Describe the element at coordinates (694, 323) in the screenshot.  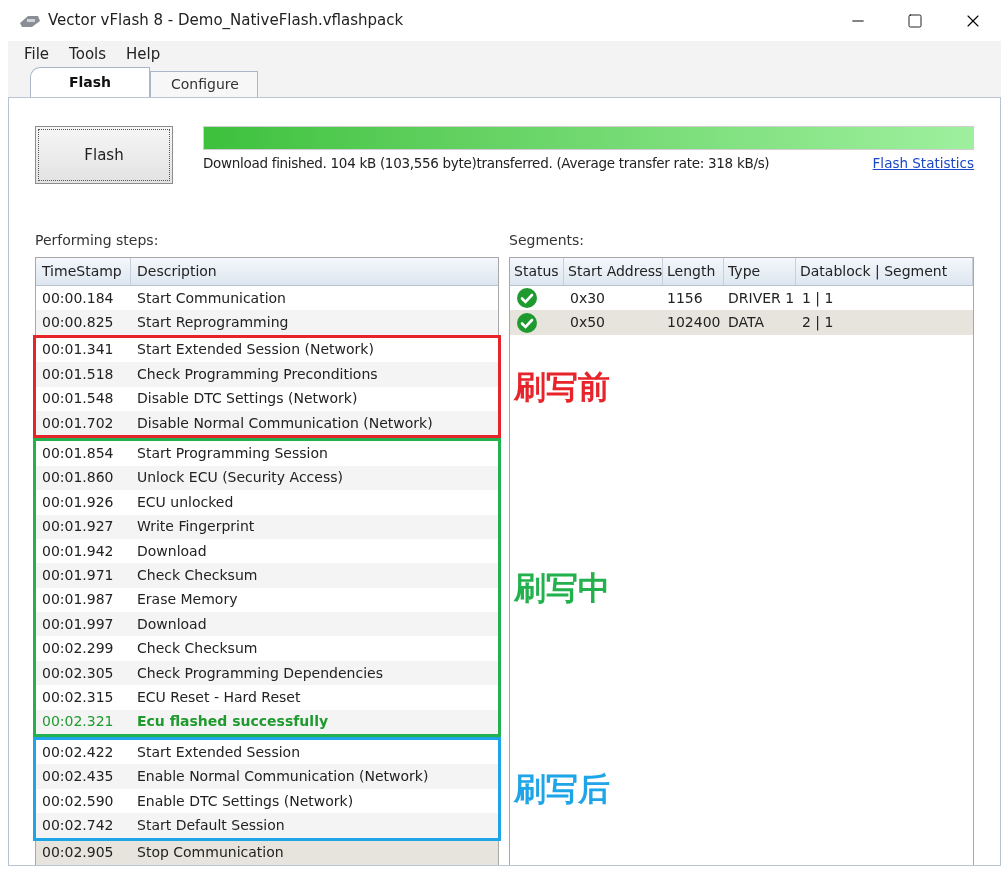
I see `length-cell-text: 102400` at that location.